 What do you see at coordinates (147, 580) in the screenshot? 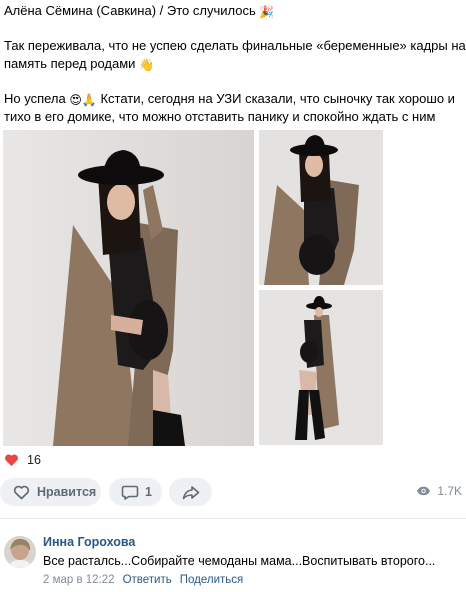
I see `reply-link: Ответить` at bounding box center [147, 580].